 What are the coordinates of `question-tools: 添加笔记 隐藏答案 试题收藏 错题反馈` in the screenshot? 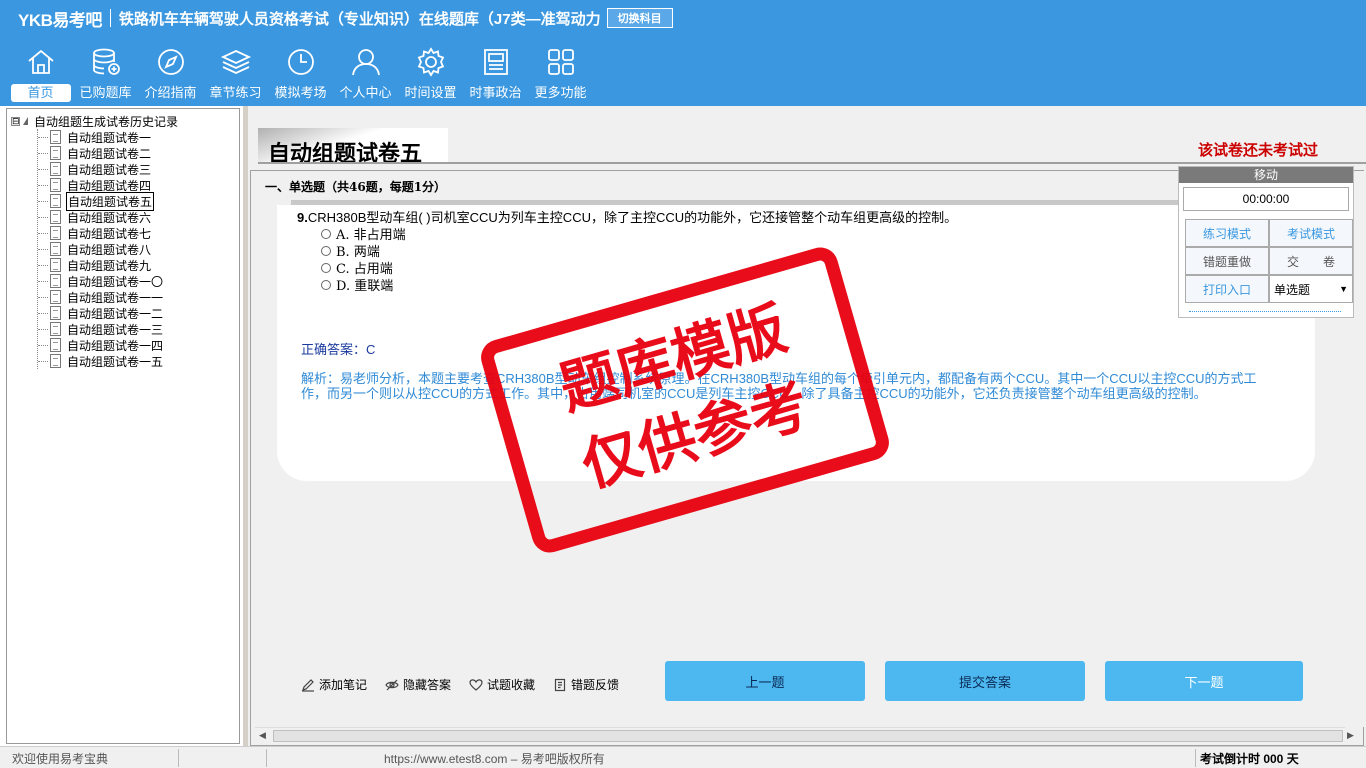 It's located at (469, 684).